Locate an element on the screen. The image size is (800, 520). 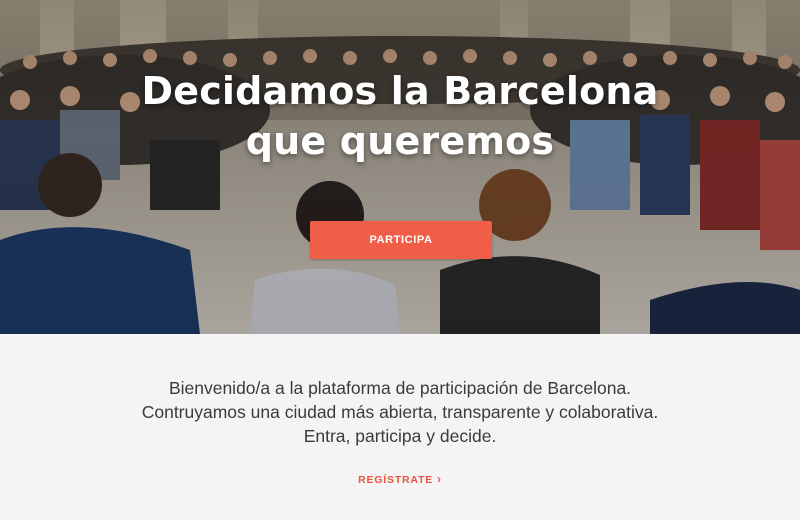
intro-line-3: Entra, participa y decide. is located at coordinates (400, 436).